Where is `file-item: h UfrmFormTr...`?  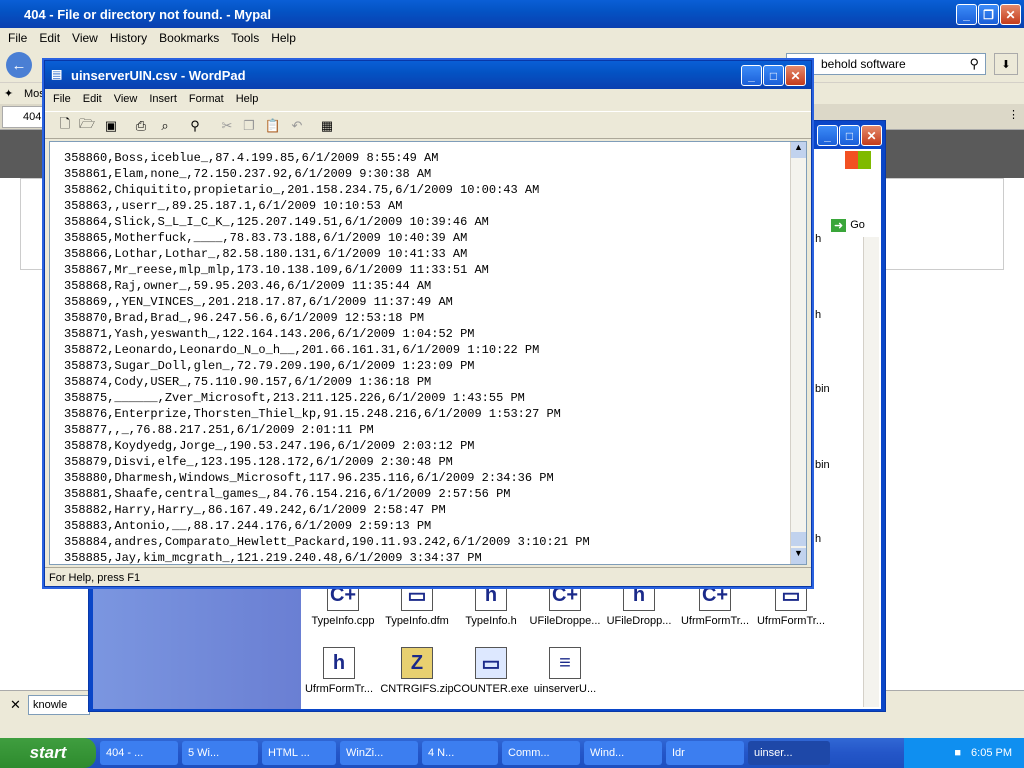
file-item: h UfrmFormTr... is located at coordinates (339, 671).